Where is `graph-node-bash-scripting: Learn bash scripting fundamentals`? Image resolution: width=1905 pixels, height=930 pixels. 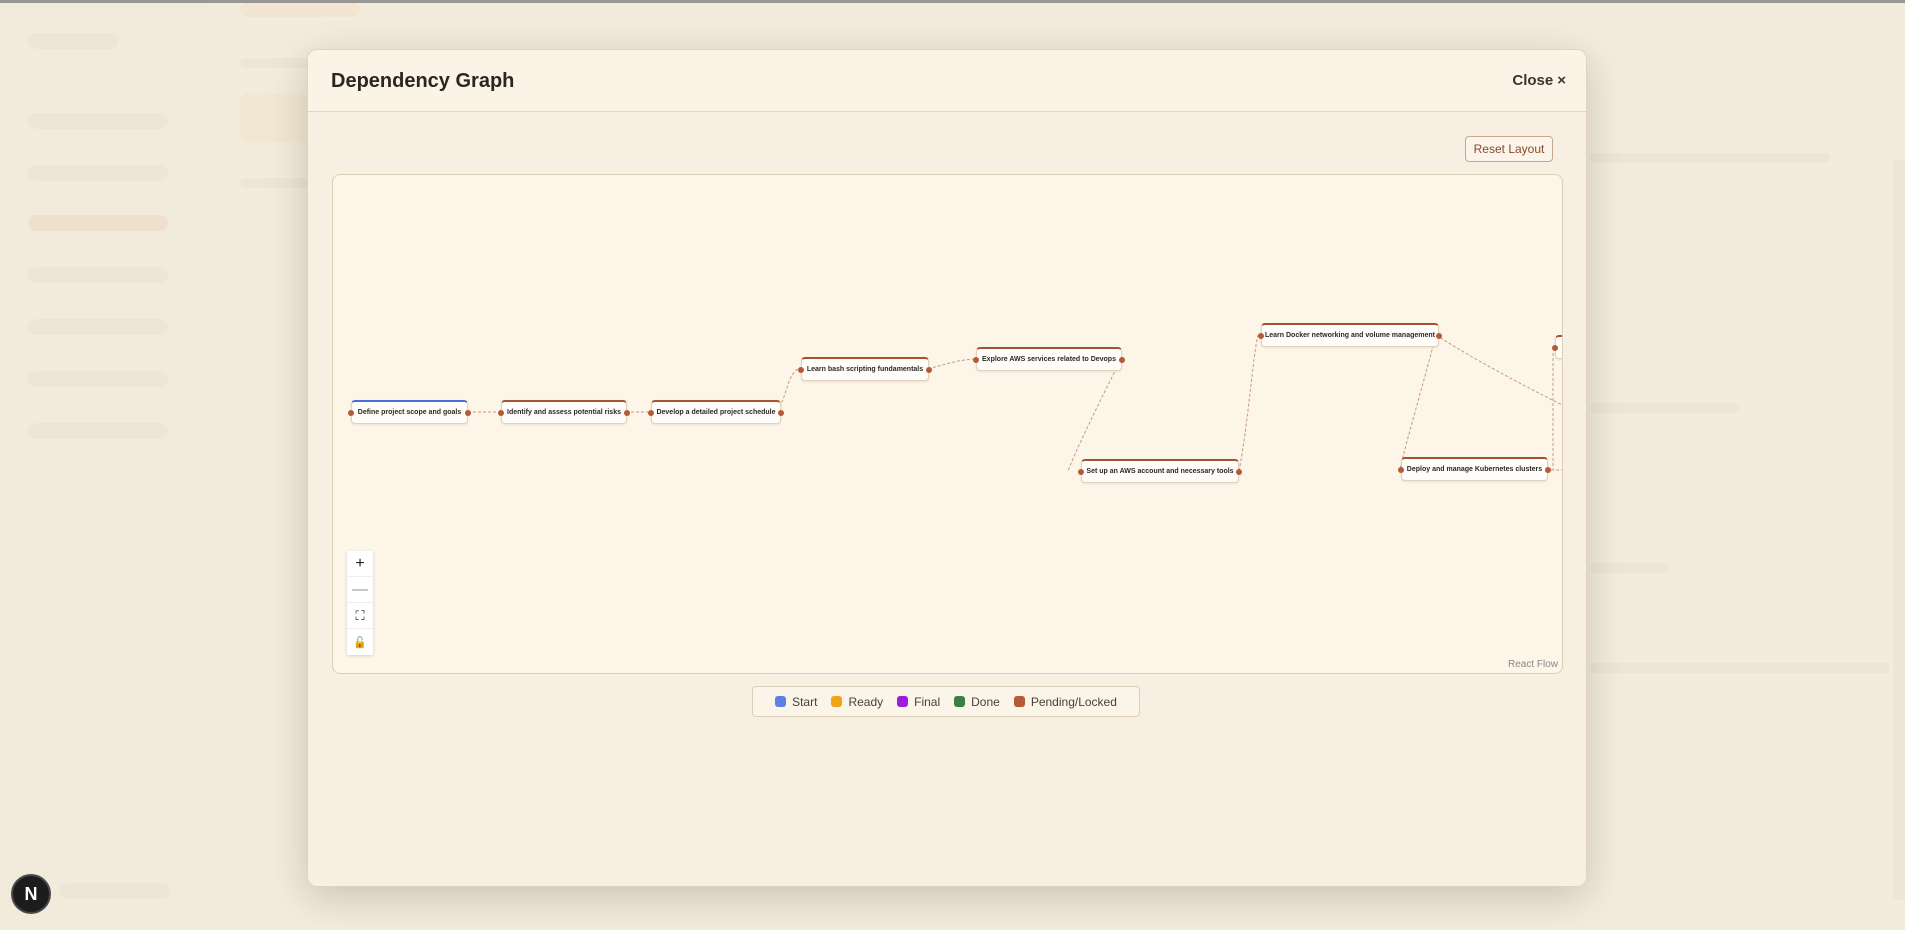
graph-node-bash-scripting: Learn bash scripting fundamentals is located at coordinates (865, 369).